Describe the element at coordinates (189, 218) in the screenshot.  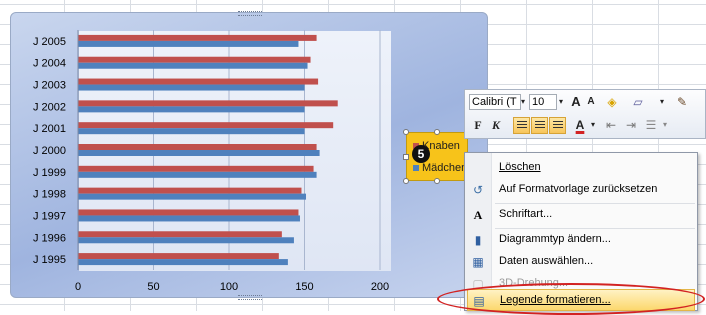
I see `bar-mdchen-J1997` at that location.